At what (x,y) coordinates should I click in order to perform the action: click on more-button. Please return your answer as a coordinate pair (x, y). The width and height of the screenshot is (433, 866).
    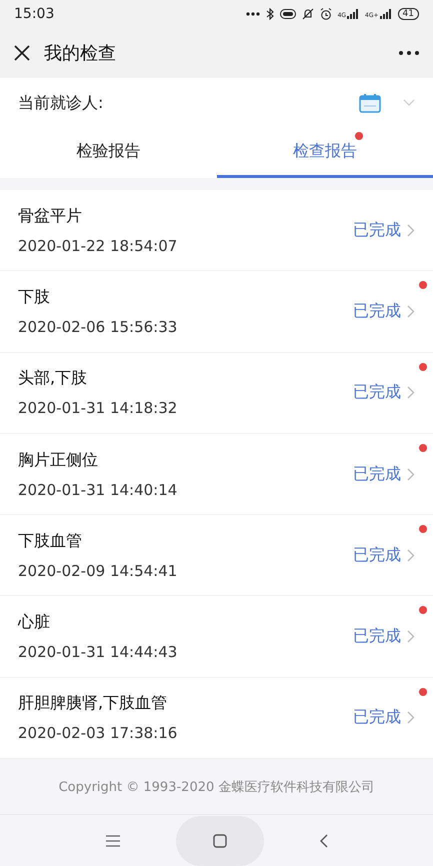
    Looking at the image, I should click on (409, 53).